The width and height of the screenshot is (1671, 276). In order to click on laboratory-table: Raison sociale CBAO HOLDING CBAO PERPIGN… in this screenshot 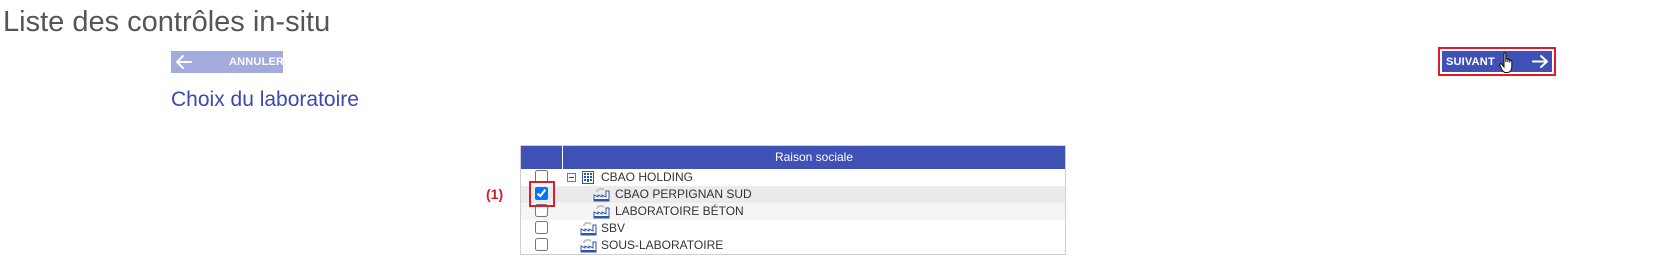, I will do `click(793, 200)`.